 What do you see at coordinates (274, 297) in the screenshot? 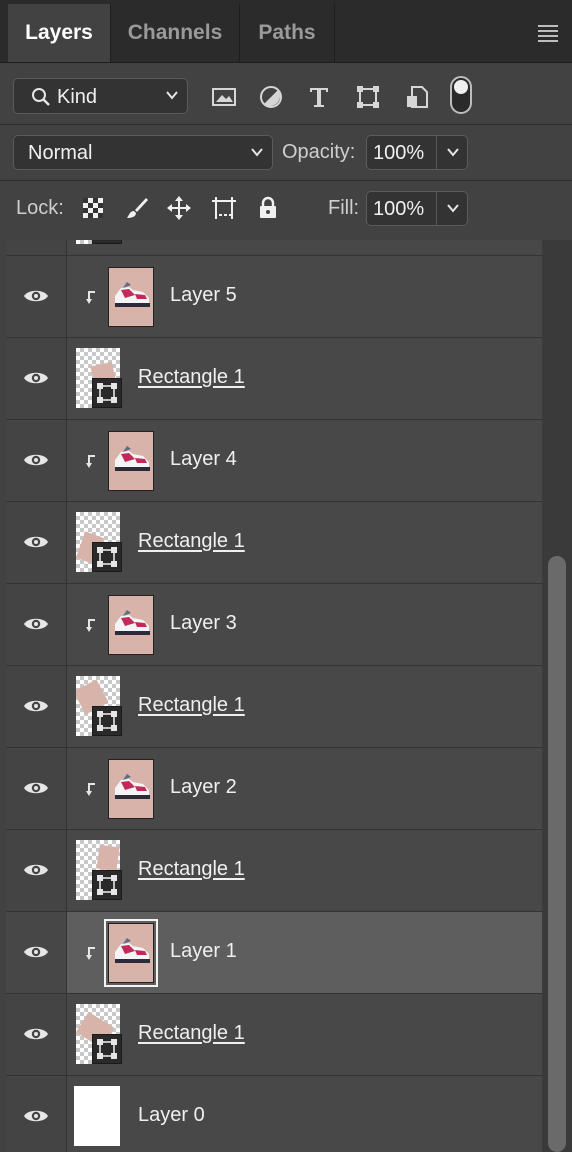
I see `layer-row: Layer 5` at bounding box center [274, 297].